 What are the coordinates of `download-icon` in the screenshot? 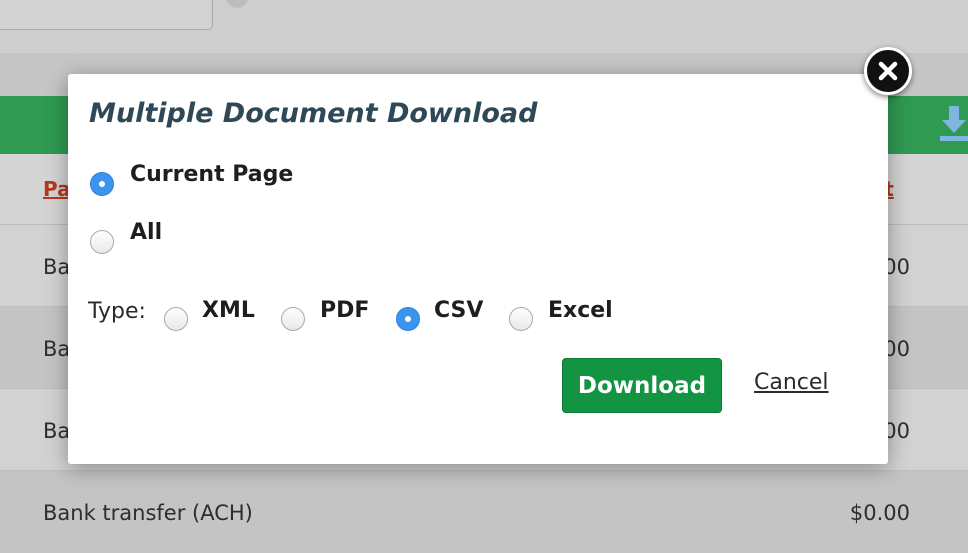 It's located at (954, 123).